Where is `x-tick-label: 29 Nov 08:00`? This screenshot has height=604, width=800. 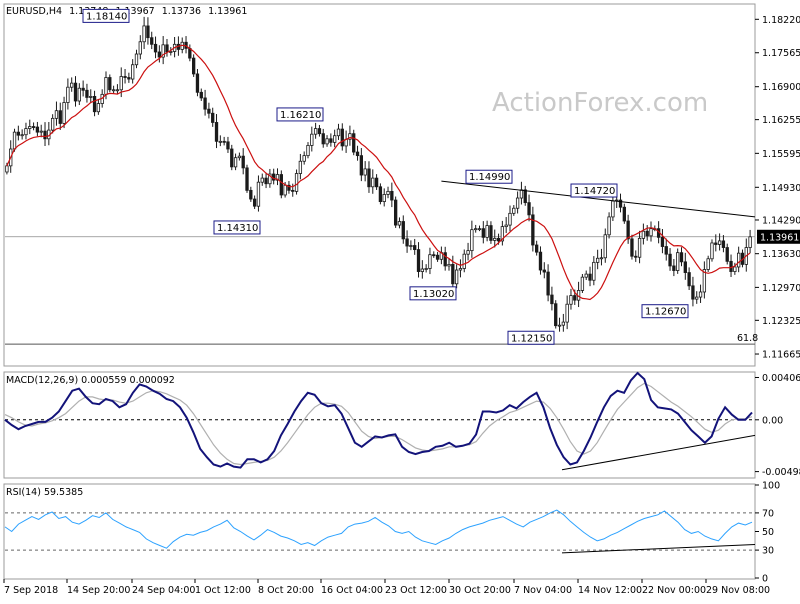 x-tick-label: 29 Nov 08:00 is located at coordinates (738, 590).